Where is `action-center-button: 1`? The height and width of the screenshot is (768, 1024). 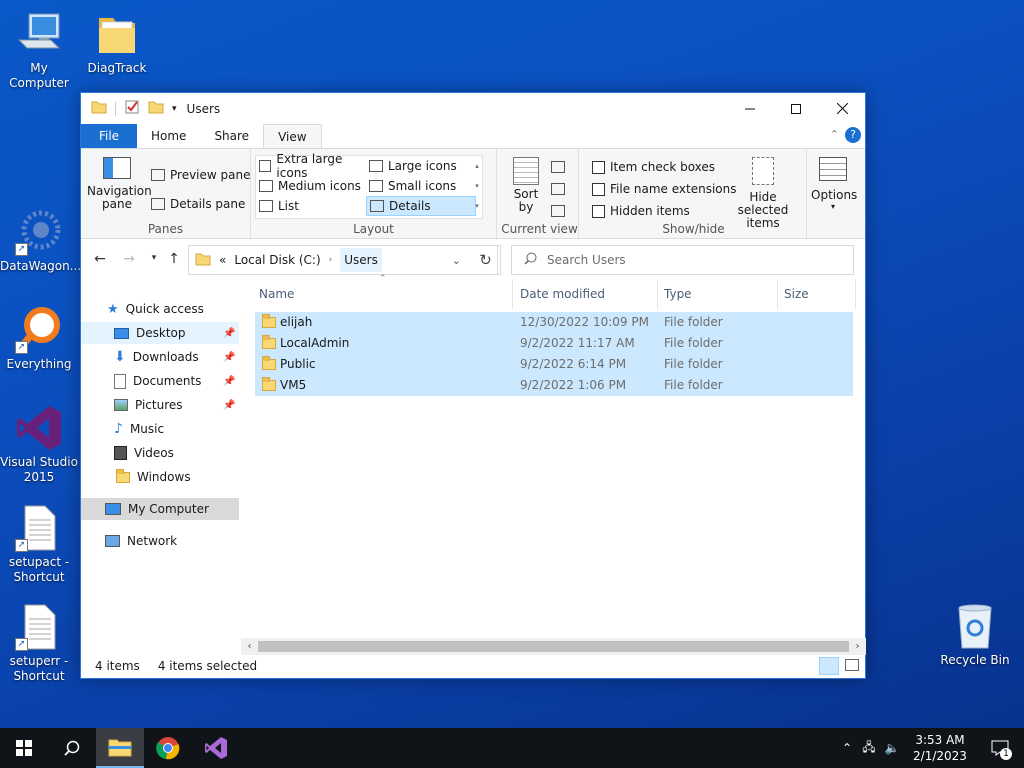 action-center-button: 1 is located at coordinates (1000, 748).